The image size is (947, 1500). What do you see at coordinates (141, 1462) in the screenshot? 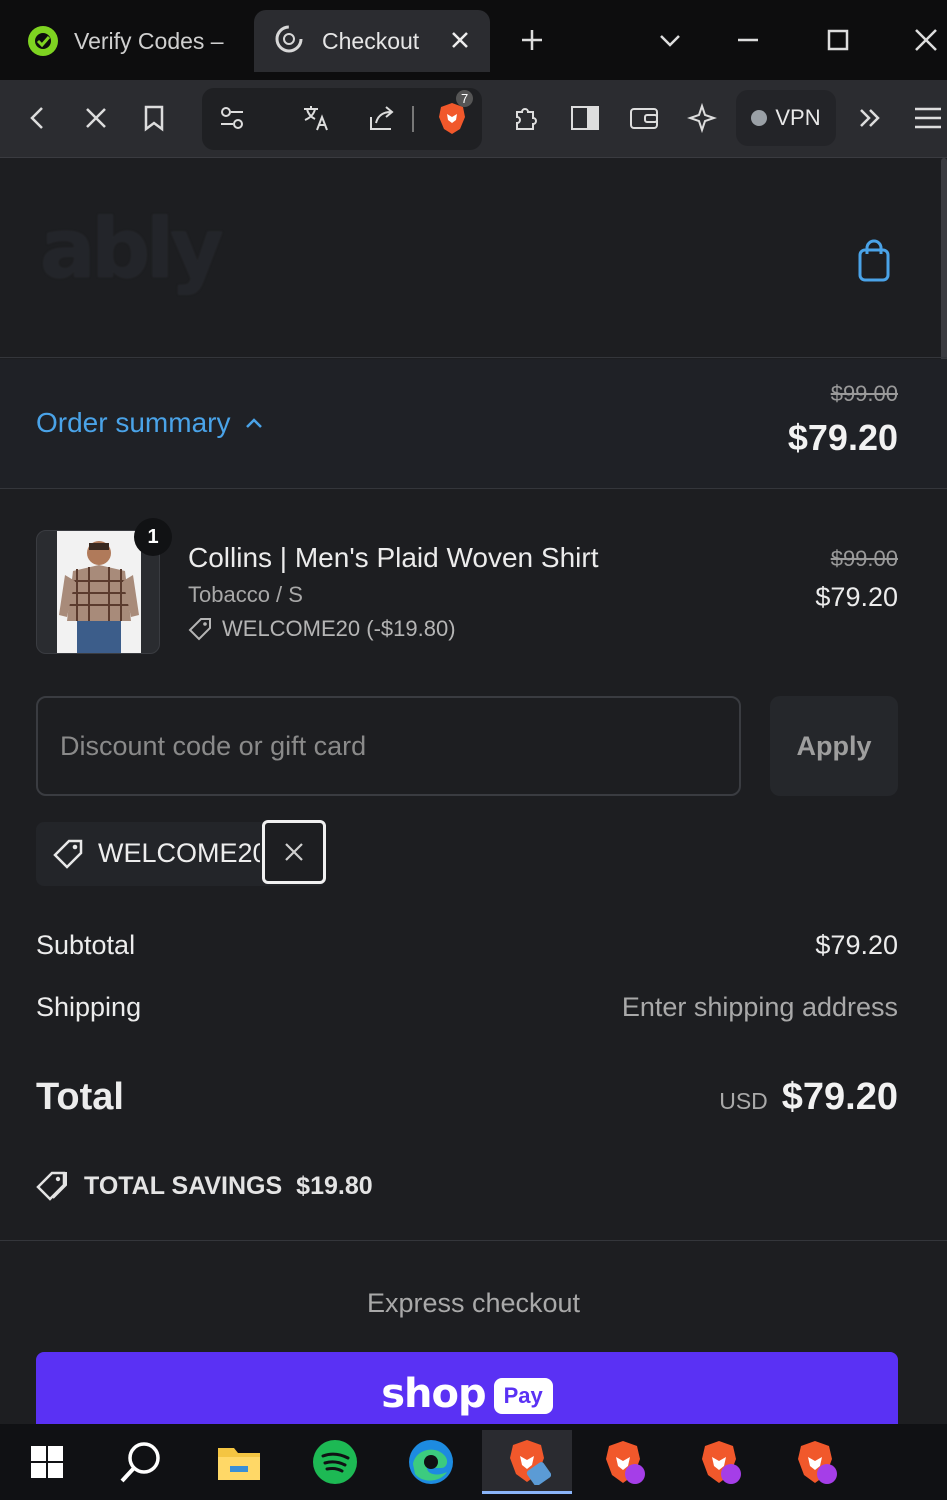
I see `search-icon` at bounding box center [141, 1462].